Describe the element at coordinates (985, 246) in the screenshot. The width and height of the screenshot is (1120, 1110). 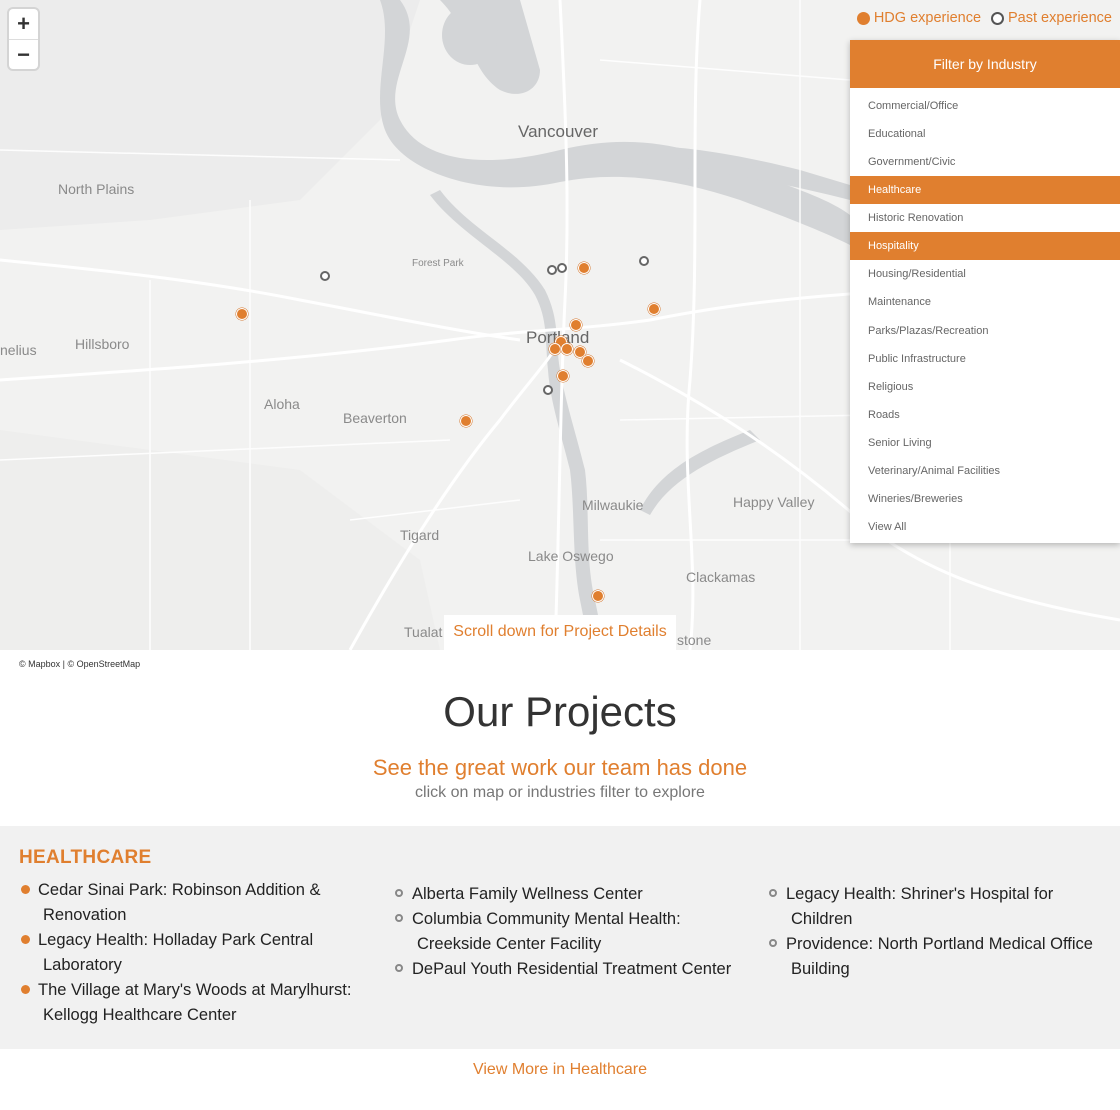
I see `filter-item: Hospitality` at that location.